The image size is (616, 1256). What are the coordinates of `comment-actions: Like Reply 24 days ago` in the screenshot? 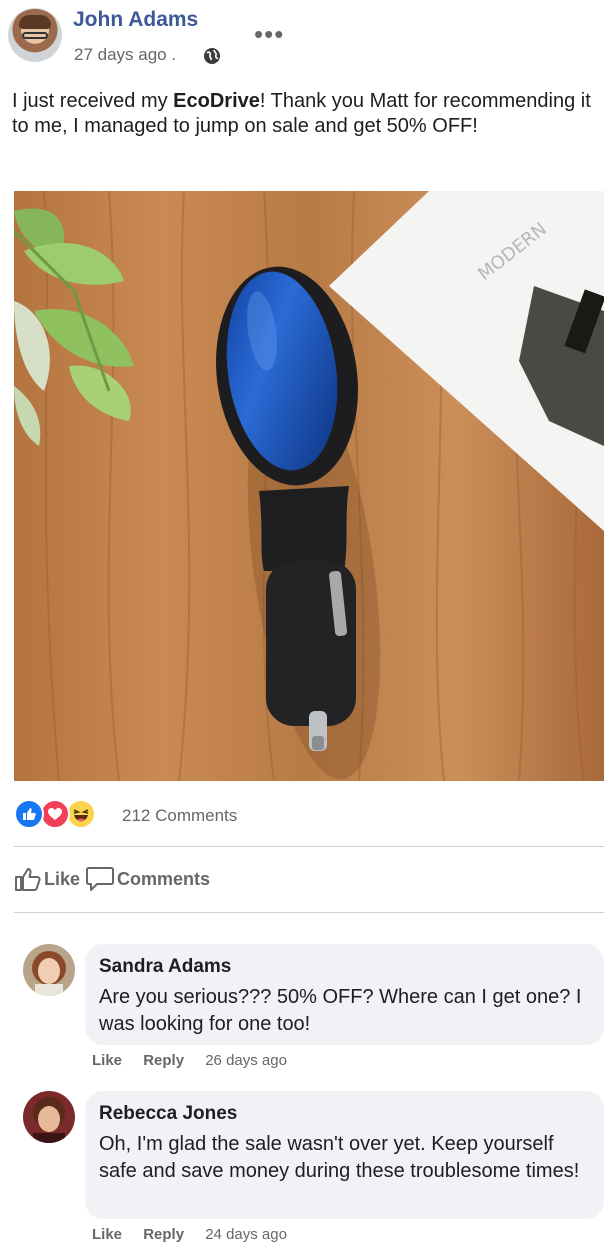 It's located at (198, 1234).